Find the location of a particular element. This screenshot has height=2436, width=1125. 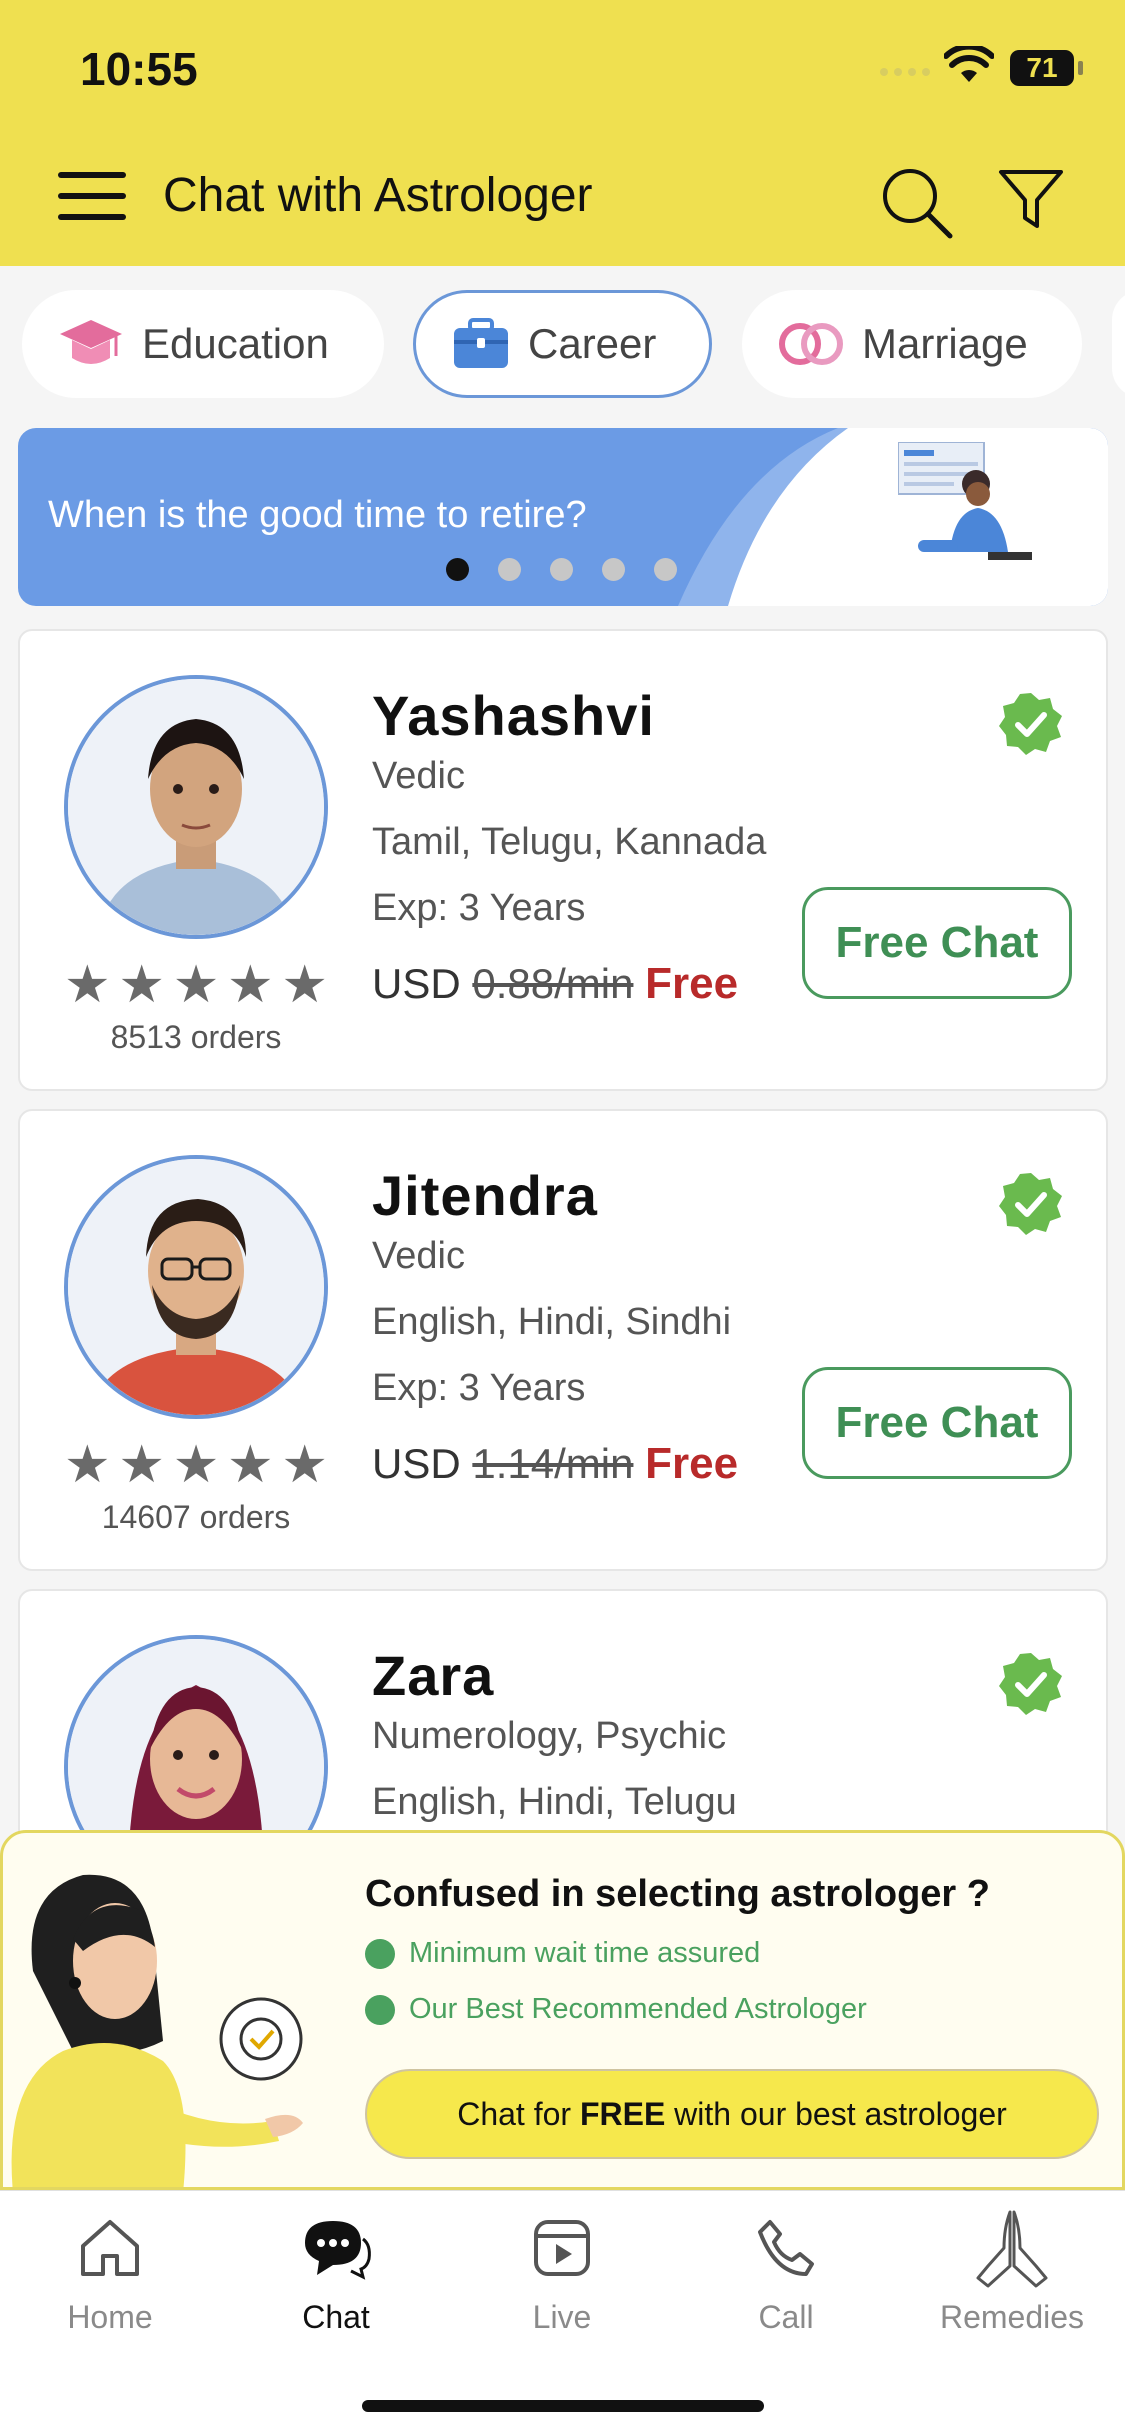

category-chip-marriage: Marriage is located at coordinates (912, 344).